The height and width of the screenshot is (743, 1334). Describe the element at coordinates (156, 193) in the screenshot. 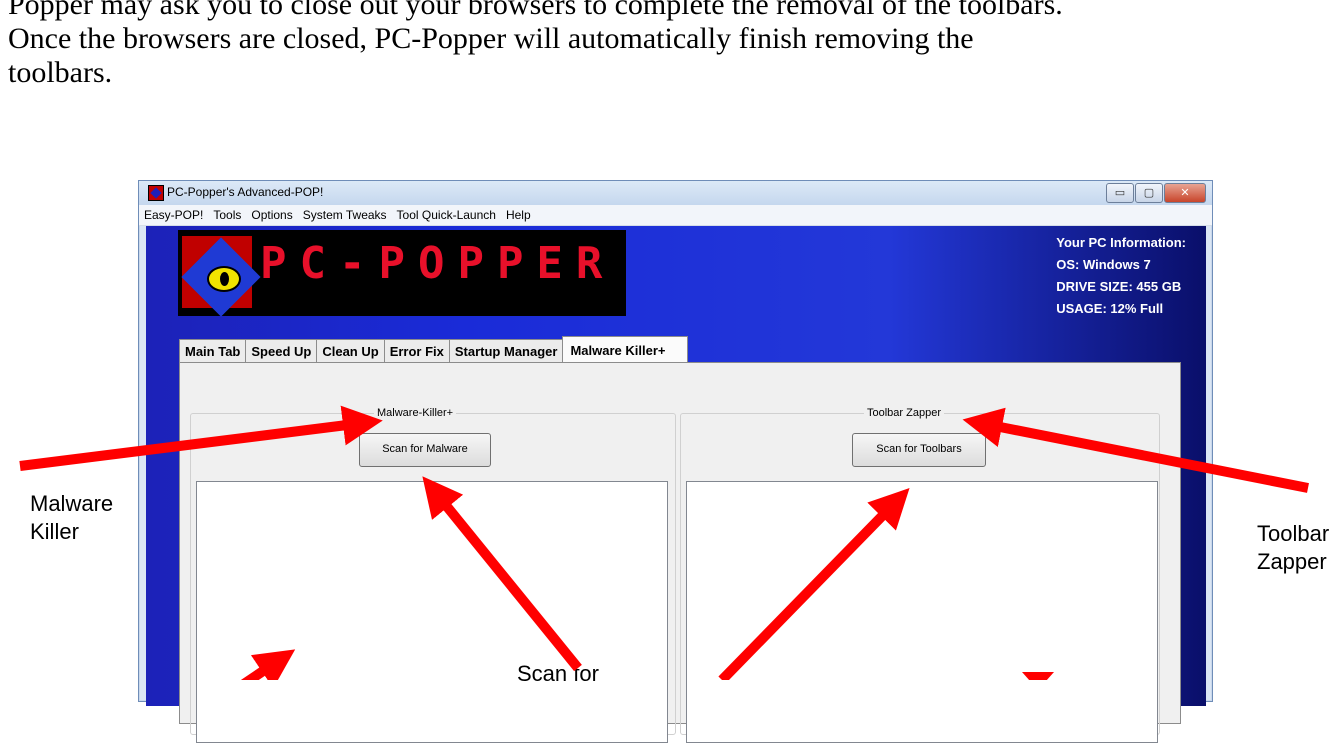

I see `app-logo-icon` at that location.